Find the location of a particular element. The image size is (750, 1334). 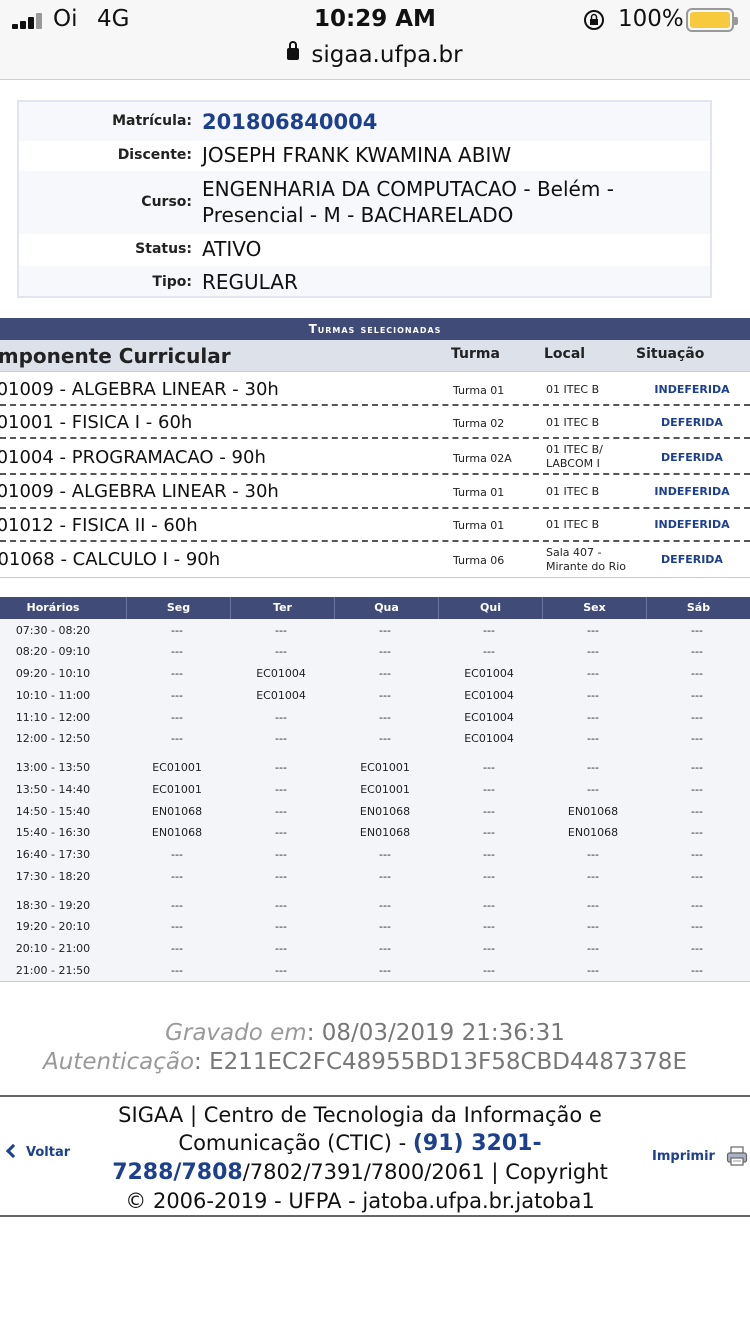

matricula-value: 201806840004 is located at coordinates (447, 122).